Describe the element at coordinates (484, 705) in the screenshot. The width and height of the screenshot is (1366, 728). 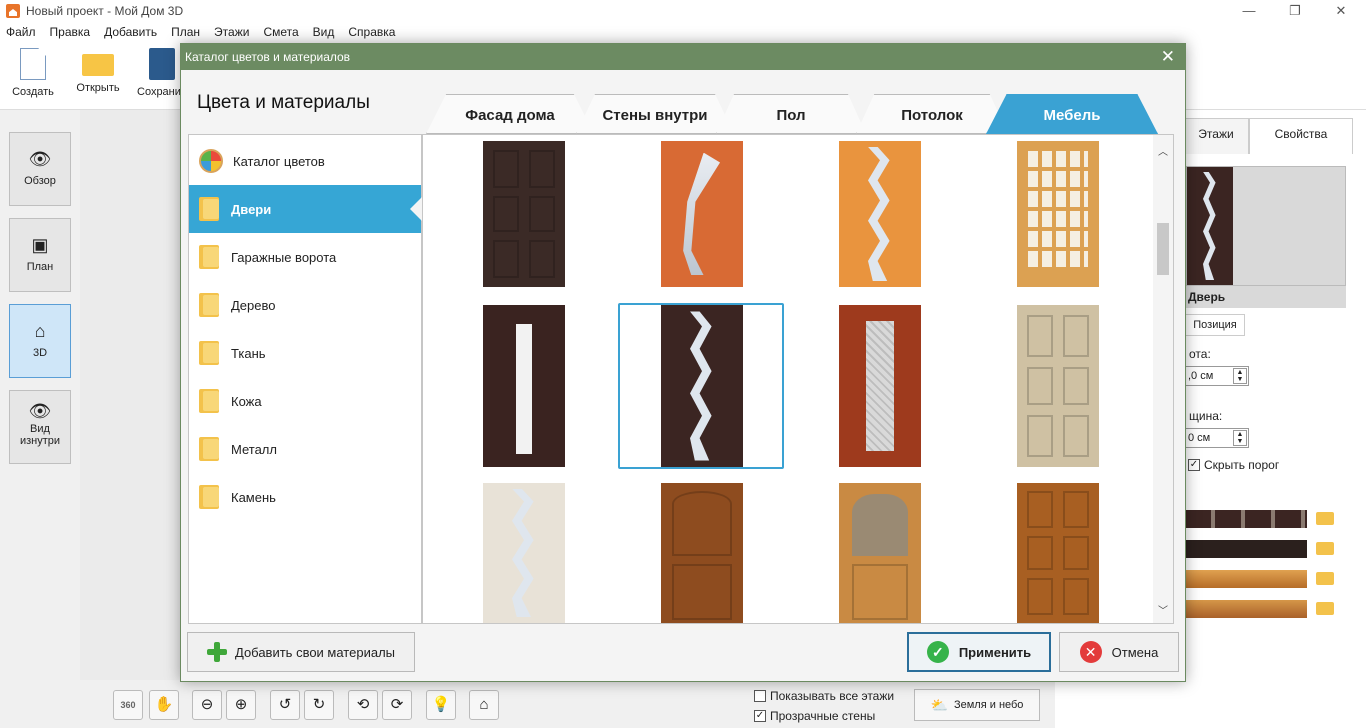
I see `home-view-button: ⌂` at that location.